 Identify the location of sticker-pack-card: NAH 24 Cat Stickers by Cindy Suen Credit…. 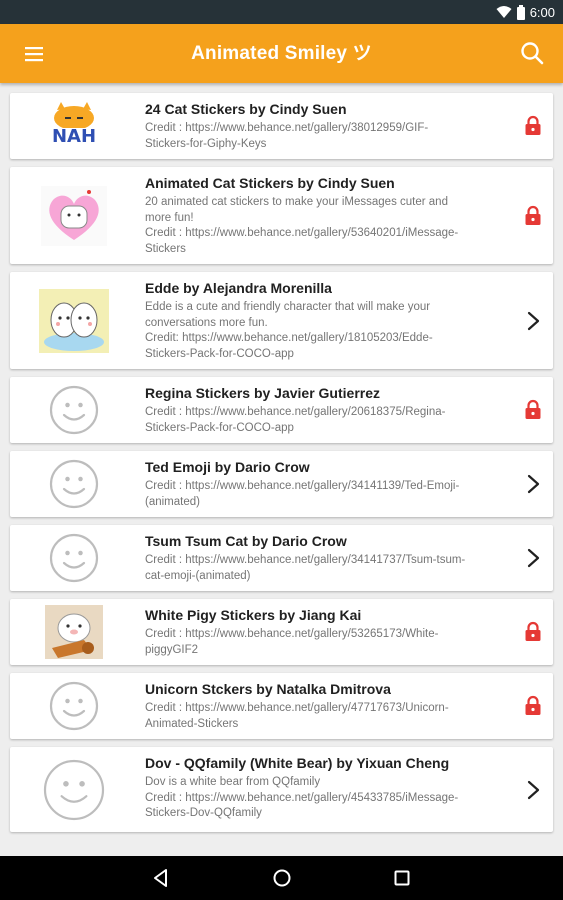
(281, 126).